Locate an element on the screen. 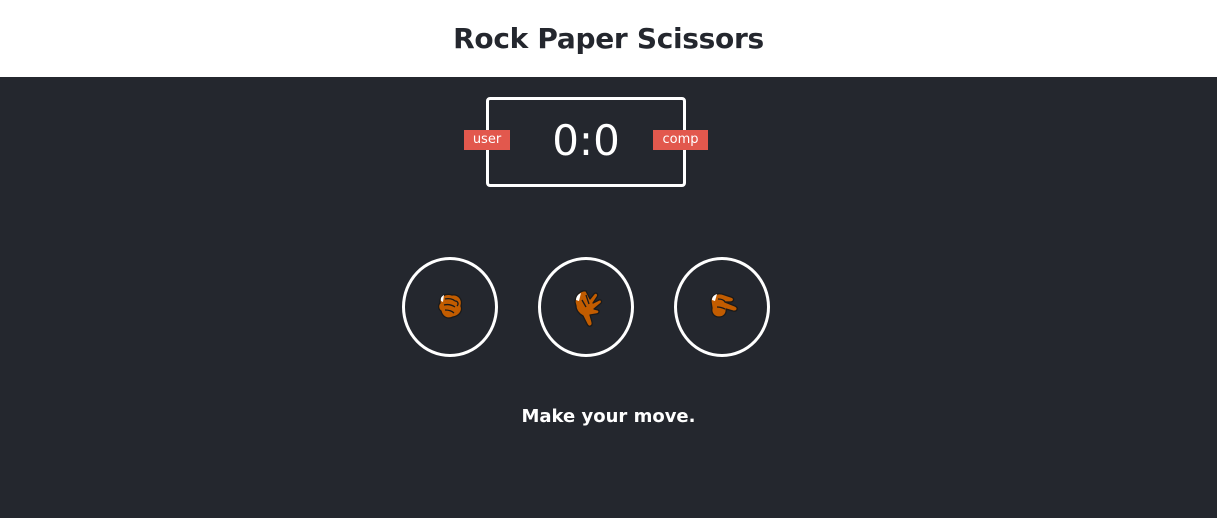  user-badge: user is located at coordinates (487, 140).